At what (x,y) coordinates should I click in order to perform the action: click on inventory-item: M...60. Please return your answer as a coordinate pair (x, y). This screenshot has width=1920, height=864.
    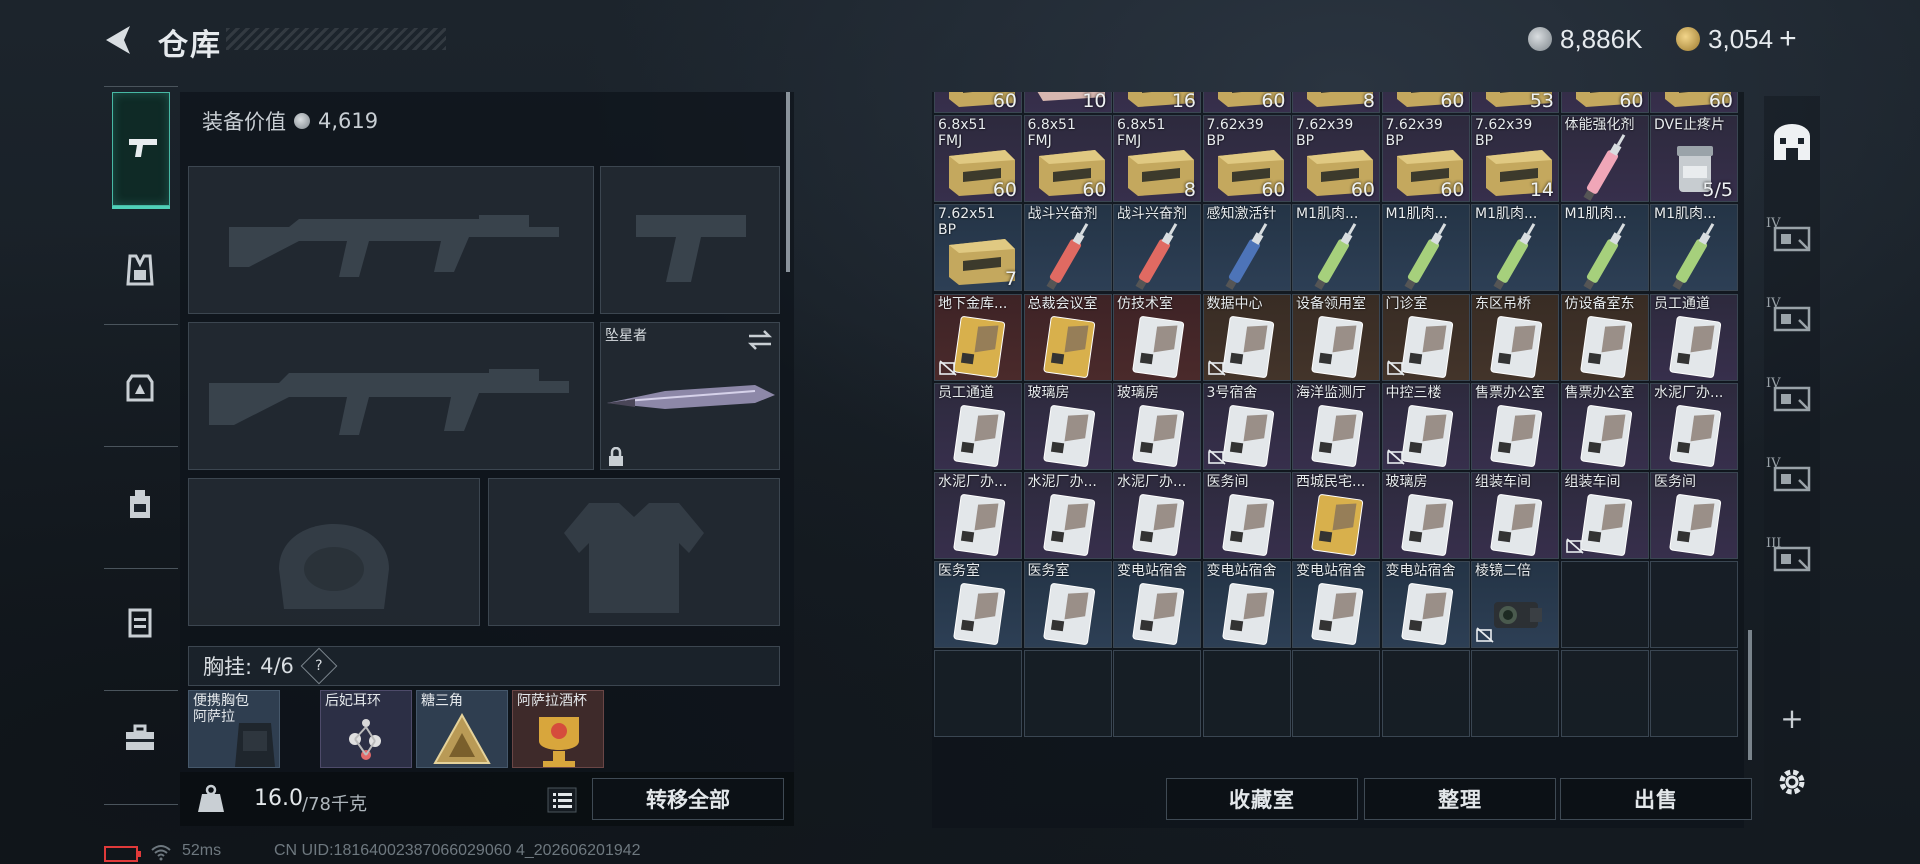
    Looking at the image, I should click on (1425, 102).